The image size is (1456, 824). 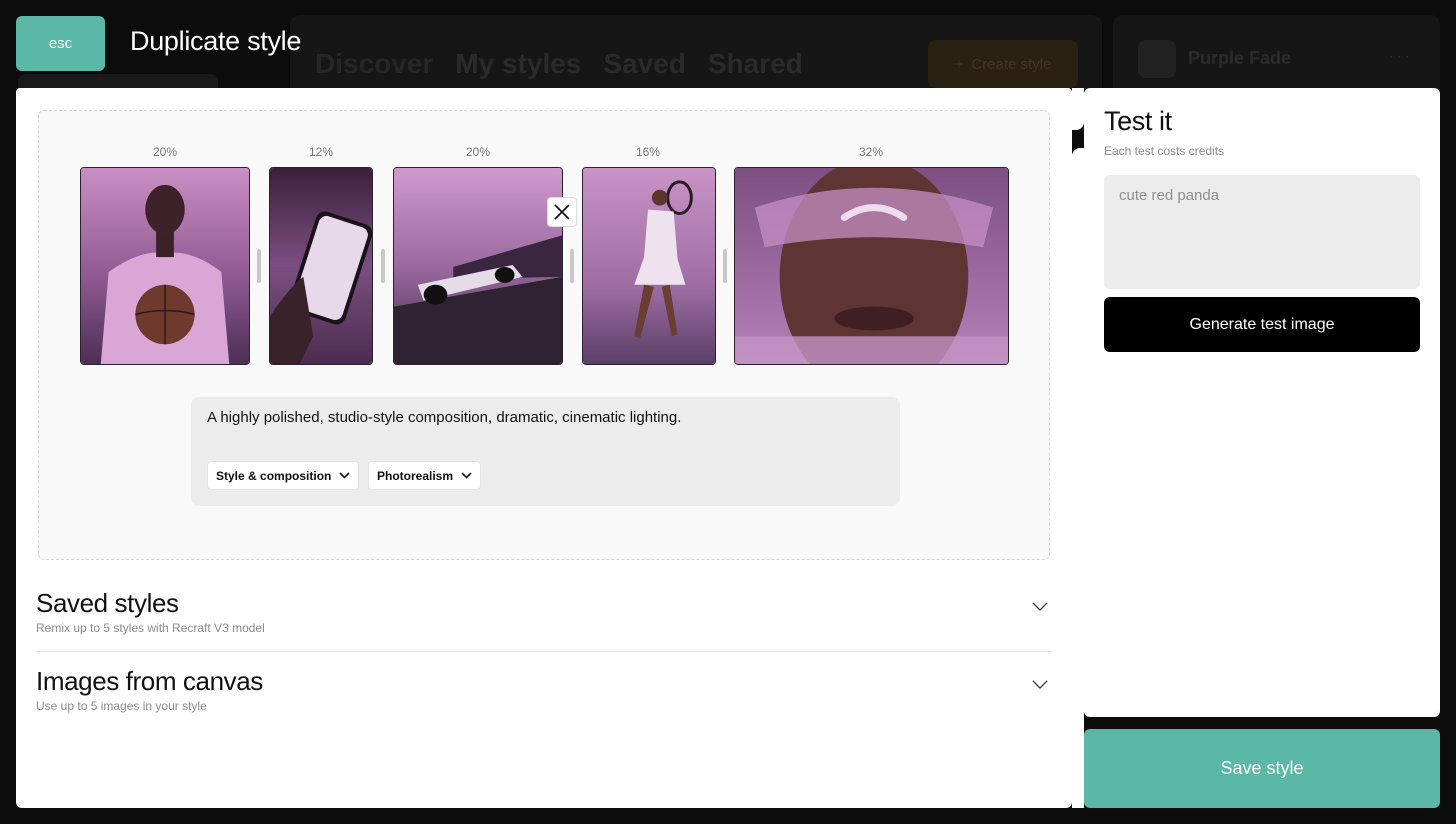 What do you see at coordinates (1262, 324) in the screenshot?
I see `generate-test-image-button: Generate test image` at bounding box center [1262, 324].